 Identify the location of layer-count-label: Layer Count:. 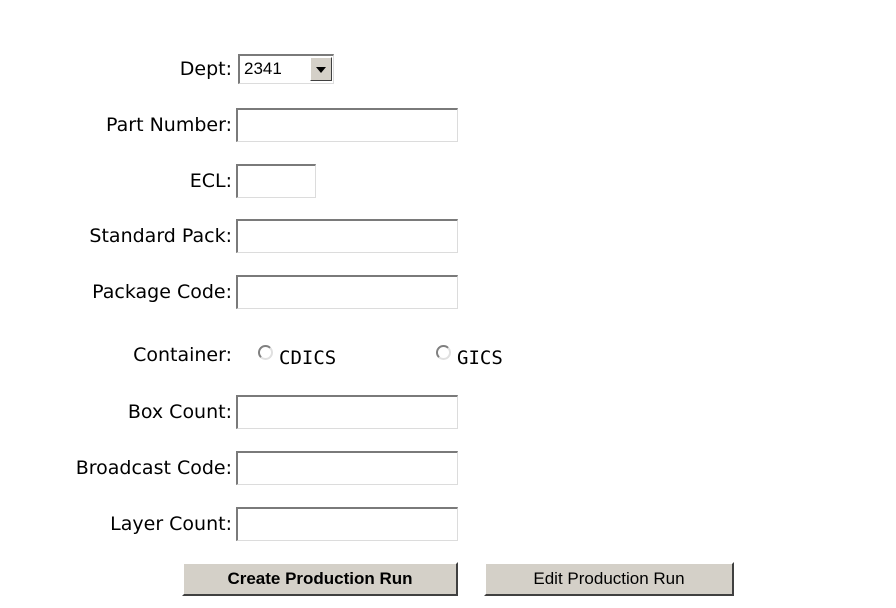
(171, 524).